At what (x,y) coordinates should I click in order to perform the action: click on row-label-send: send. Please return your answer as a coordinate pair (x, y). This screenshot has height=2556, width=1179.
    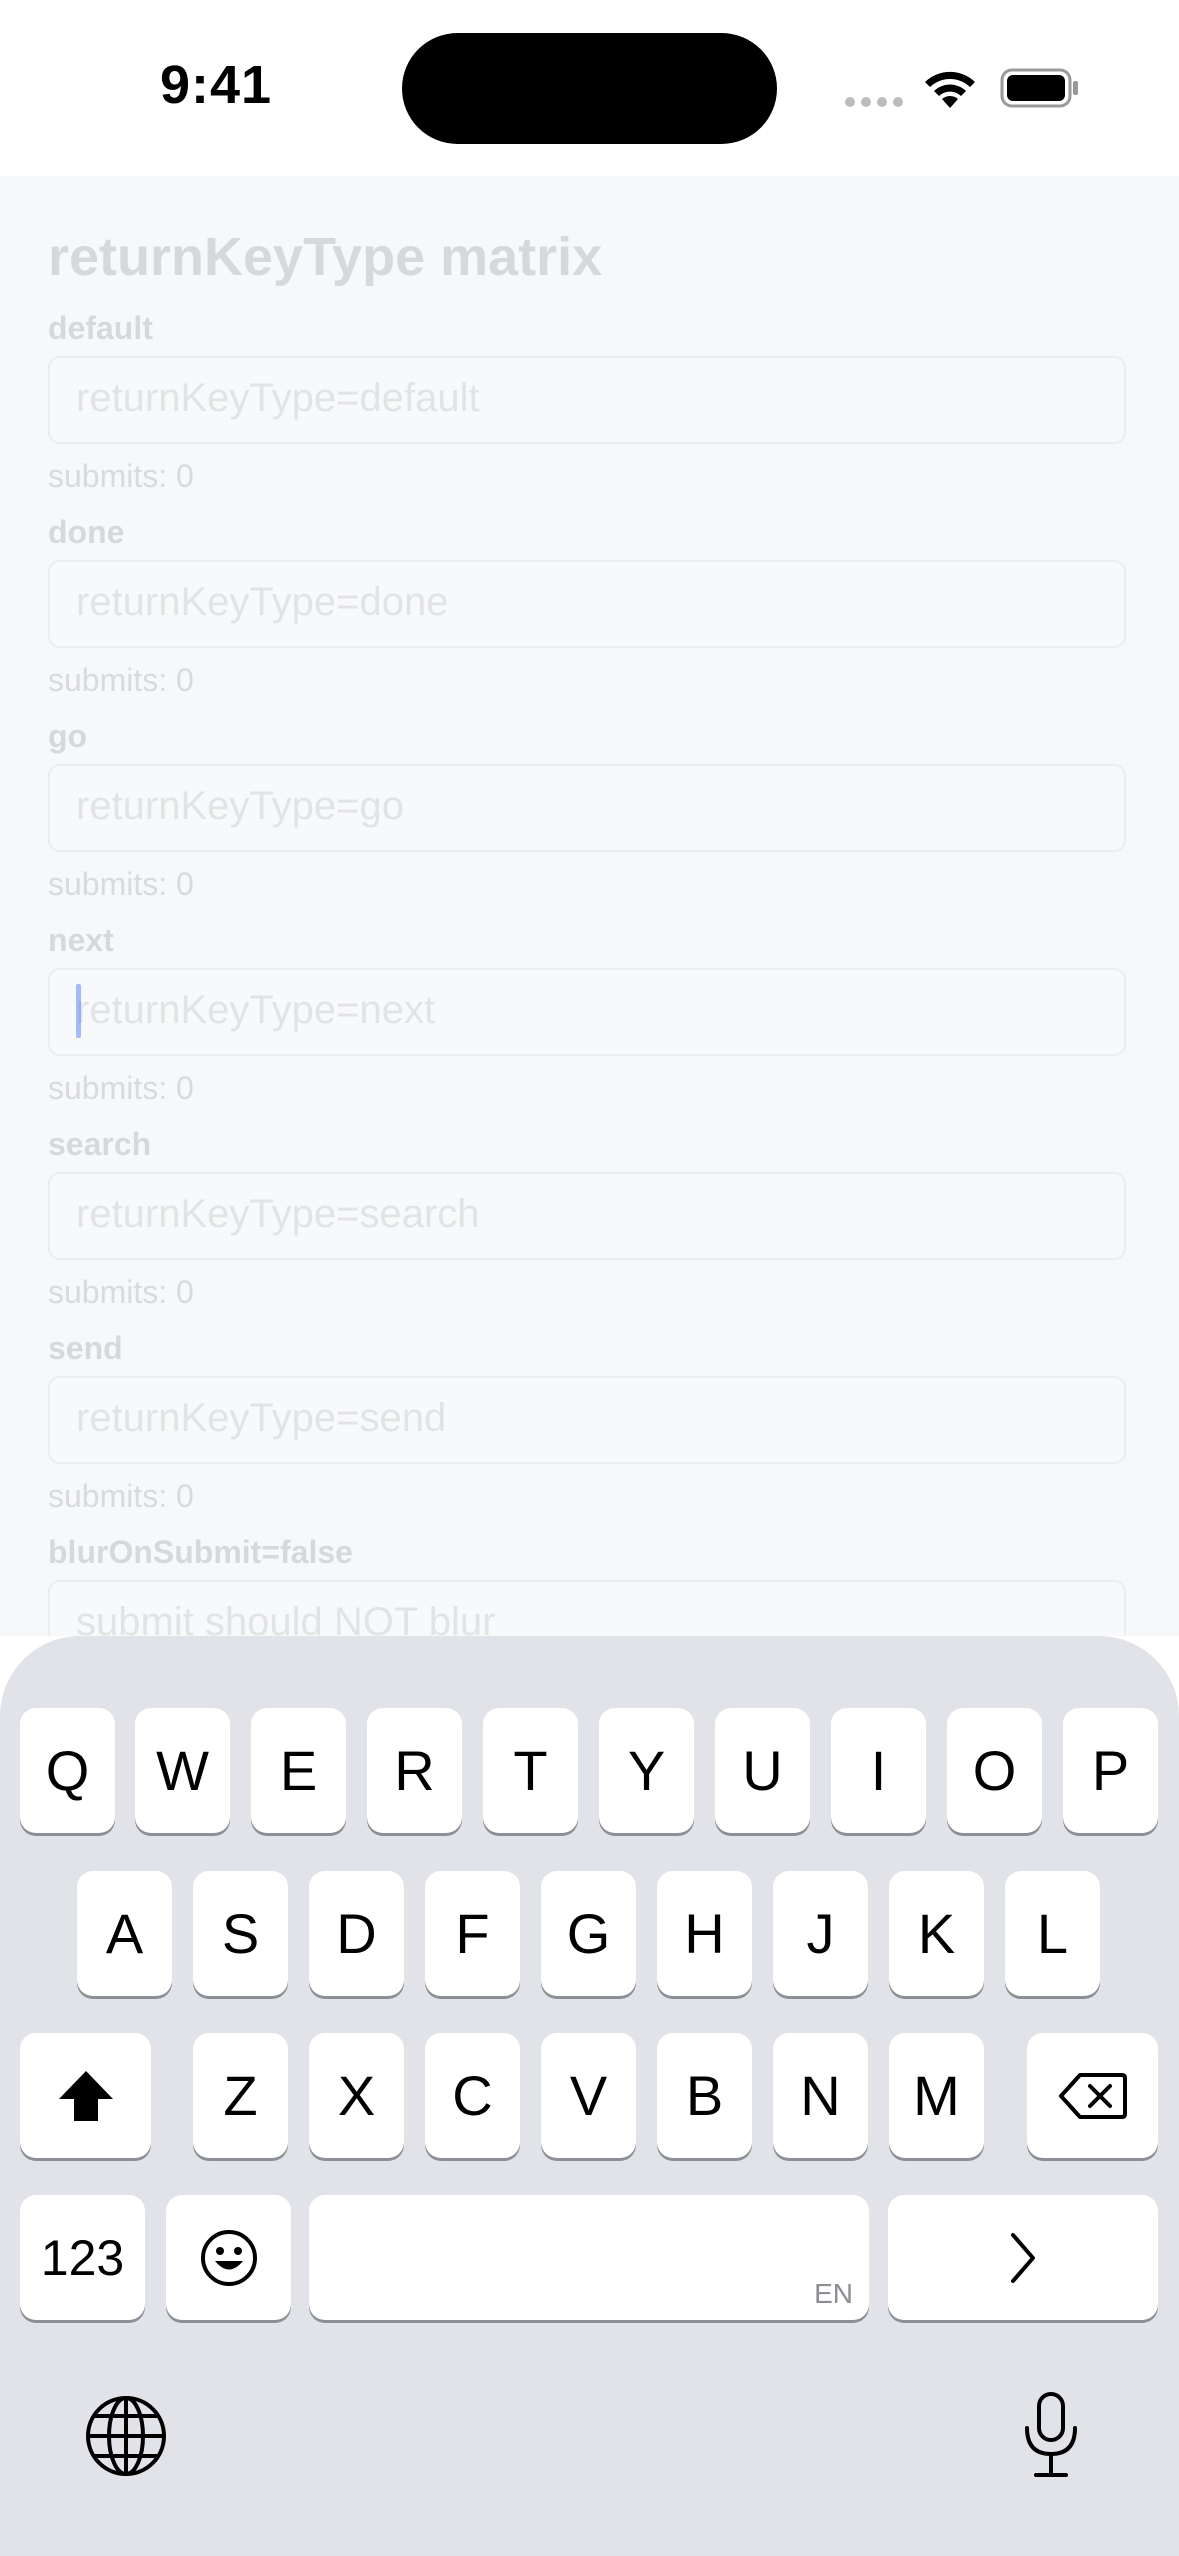
    Looking at the image, I should click on (85, 1348).